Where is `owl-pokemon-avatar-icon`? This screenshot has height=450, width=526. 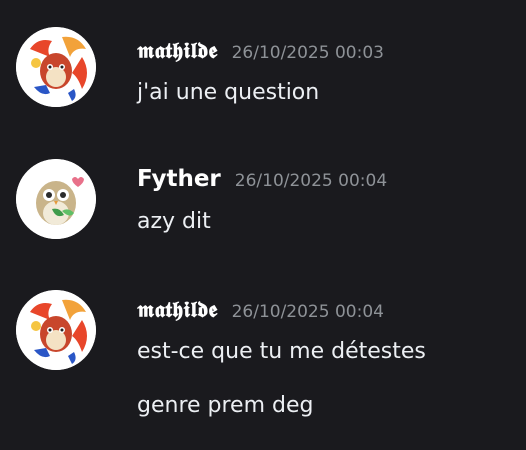 owl-pokemon-avatar-icon is located at coordinates (56, 199).